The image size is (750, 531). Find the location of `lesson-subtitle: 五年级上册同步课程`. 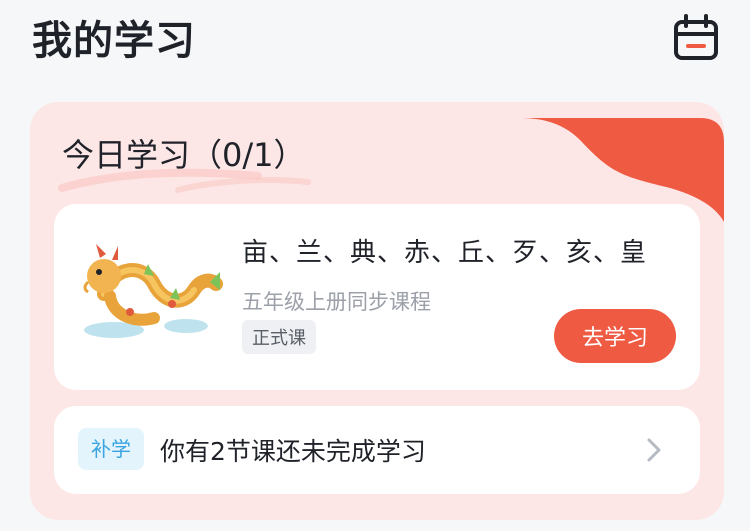

lesson-subtitle: 五年级上册同步课程 is located at coordinates (336, 302).